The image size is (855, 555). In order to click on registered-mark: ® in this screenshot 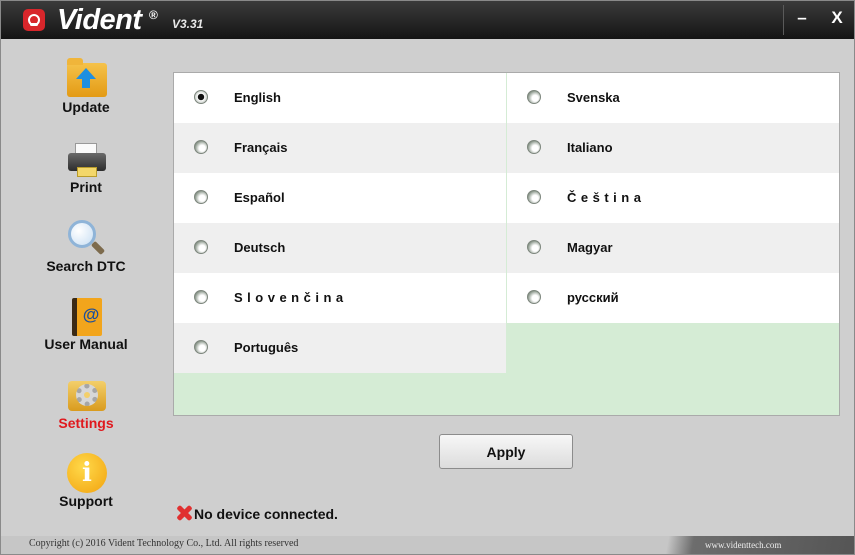, I will do `click(153, 15)`.